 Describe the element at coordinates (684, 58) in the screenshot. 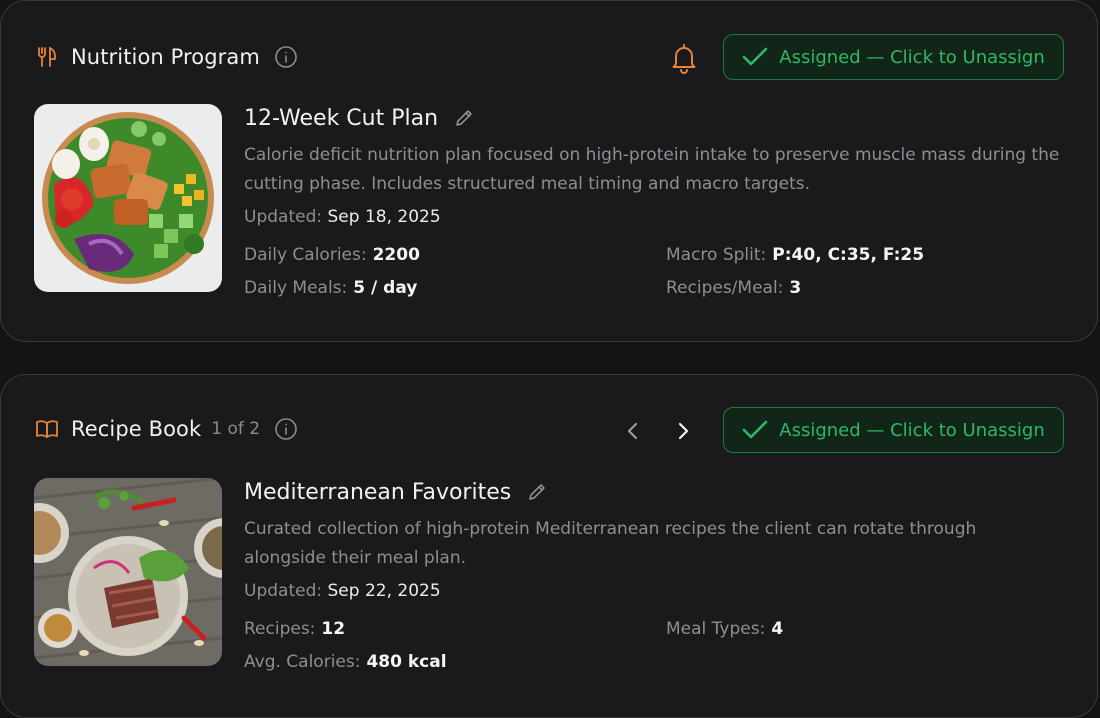

I see `bell-icon` at that location.